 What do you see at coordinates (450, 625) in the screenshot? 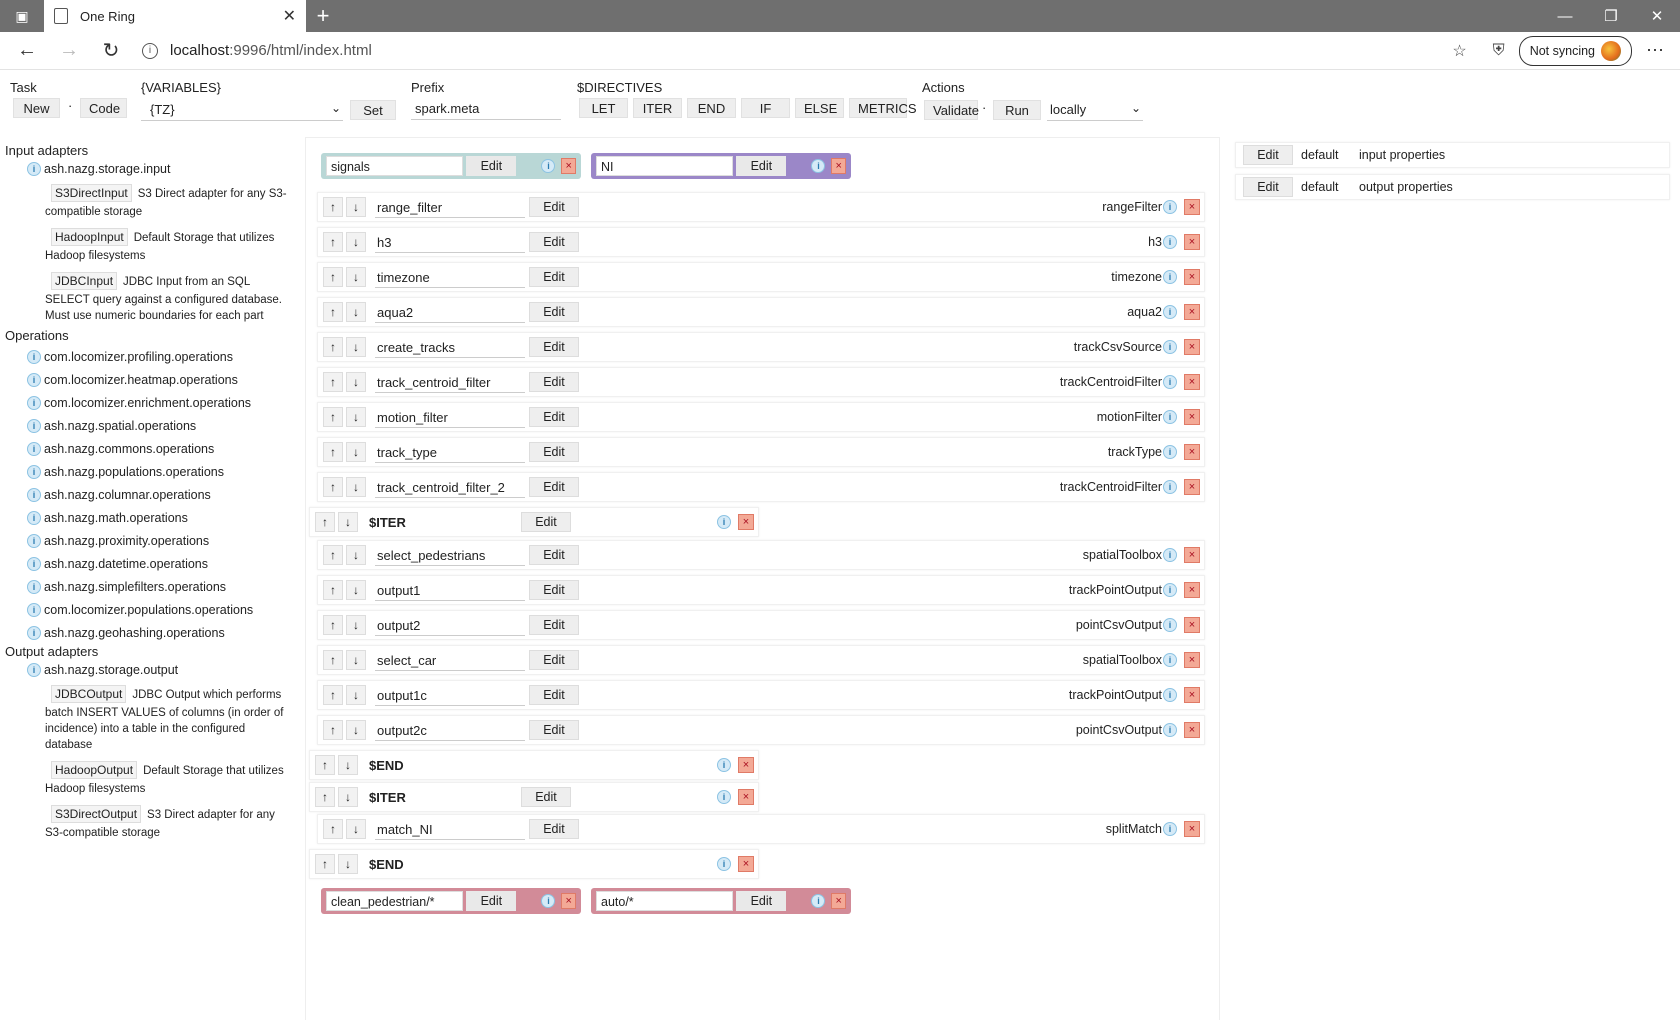
I see `row-name: output2` at bounding box center [450, 625].